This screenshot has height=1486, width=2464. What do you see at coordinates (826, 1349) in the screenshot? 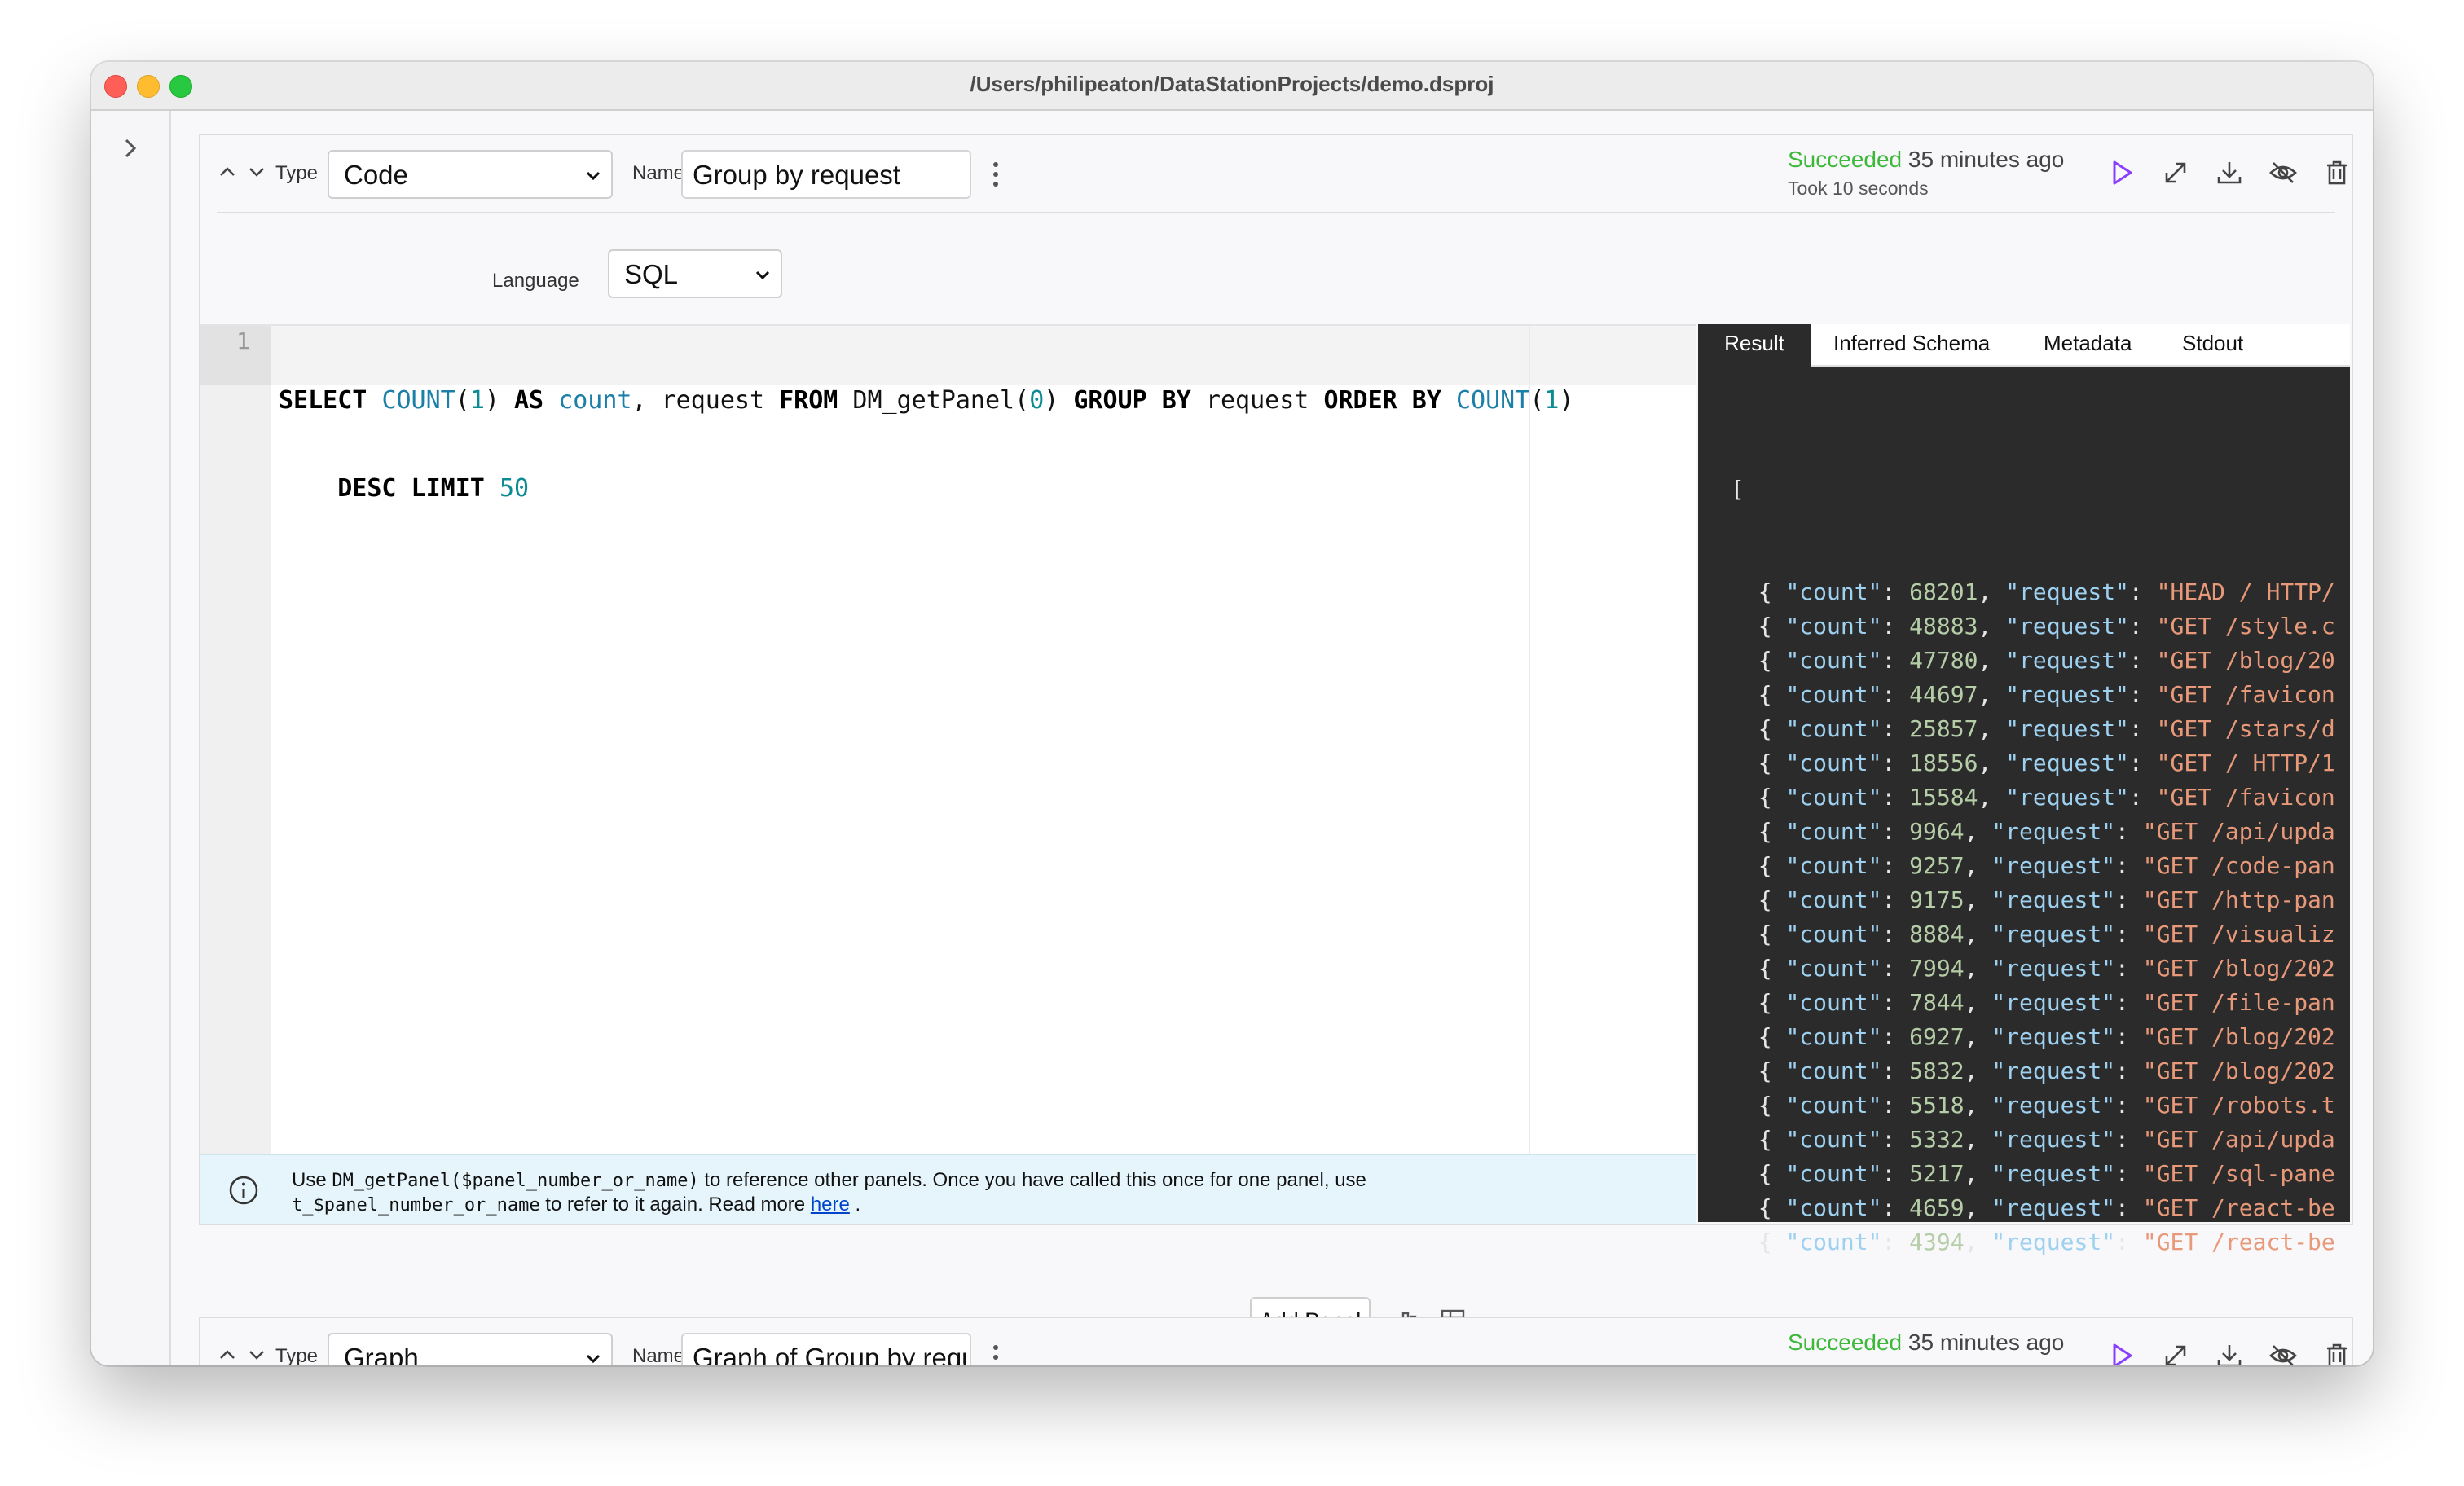
I see `panel-name-input: Graph of Group by request` at bounding box center [826, 1349].